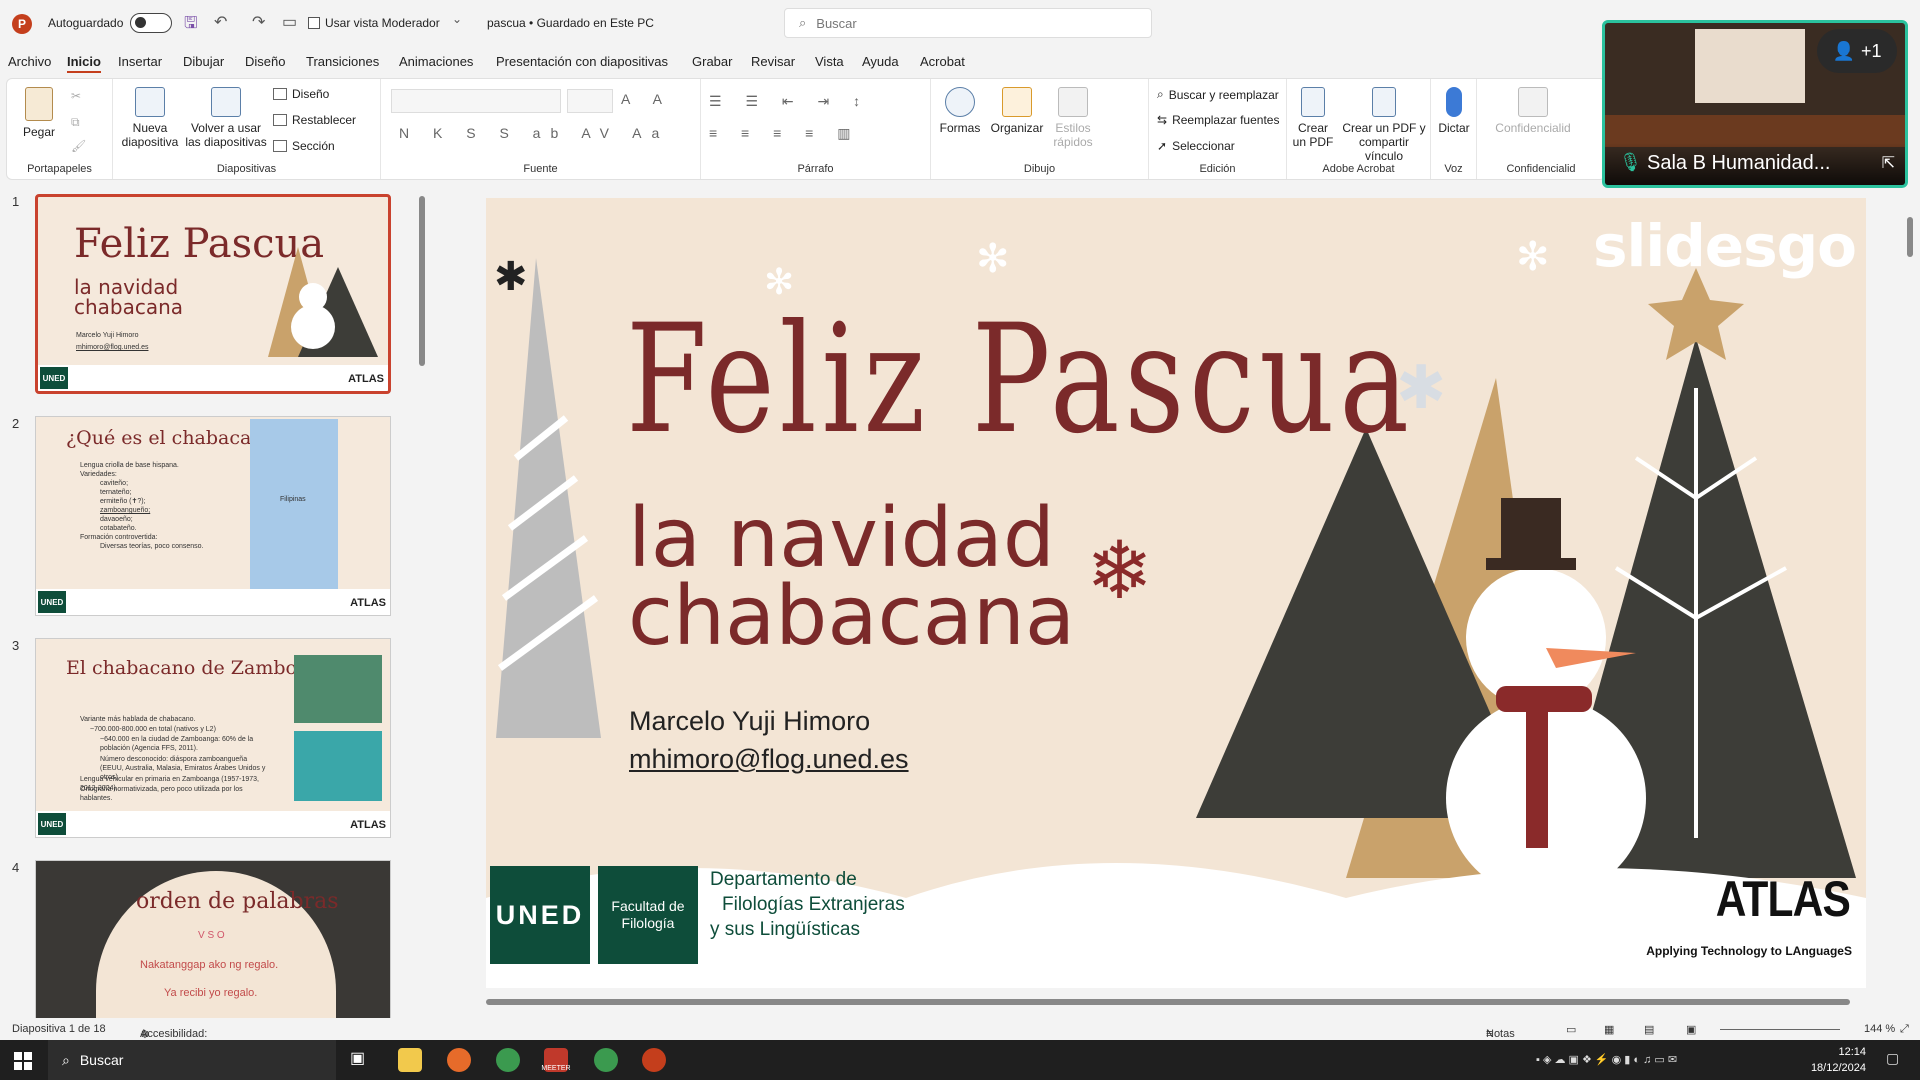  I want to click on tab-ayuda: Ayuda, so click(880, 61).